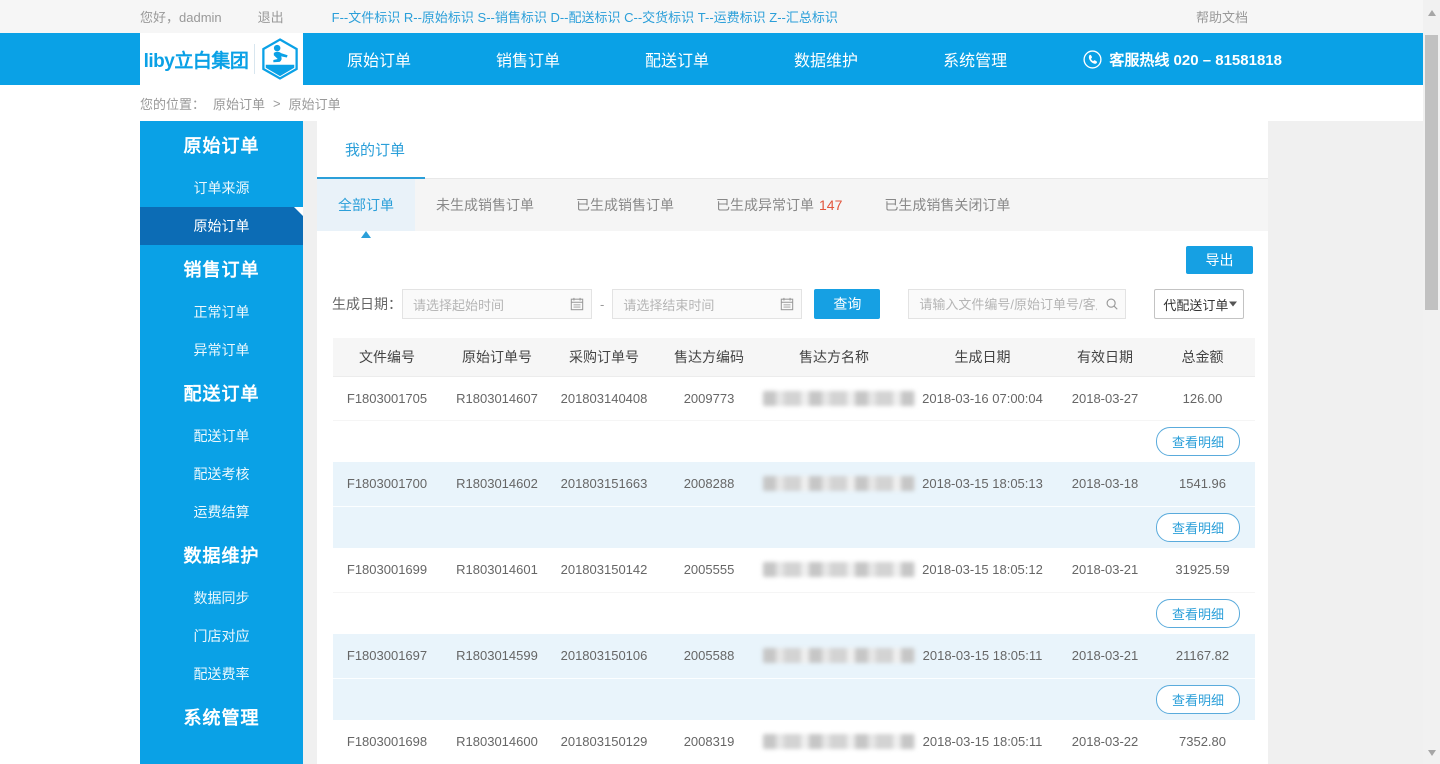 The image size is (1440, 764). What do you see at coordinates (765, 205) in the screenshot?
I see `tab-abnormal-generated-label: 已生成异常订单` at bounding box center [765, 205].